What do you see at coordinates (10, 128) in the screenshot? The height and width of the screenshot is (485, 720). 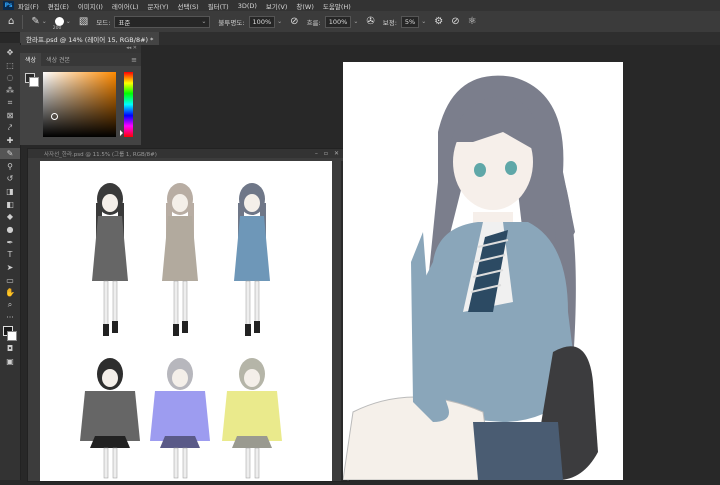 I see `eyedropper-tool-icon: ⤤` at bounding box center [10, 128].